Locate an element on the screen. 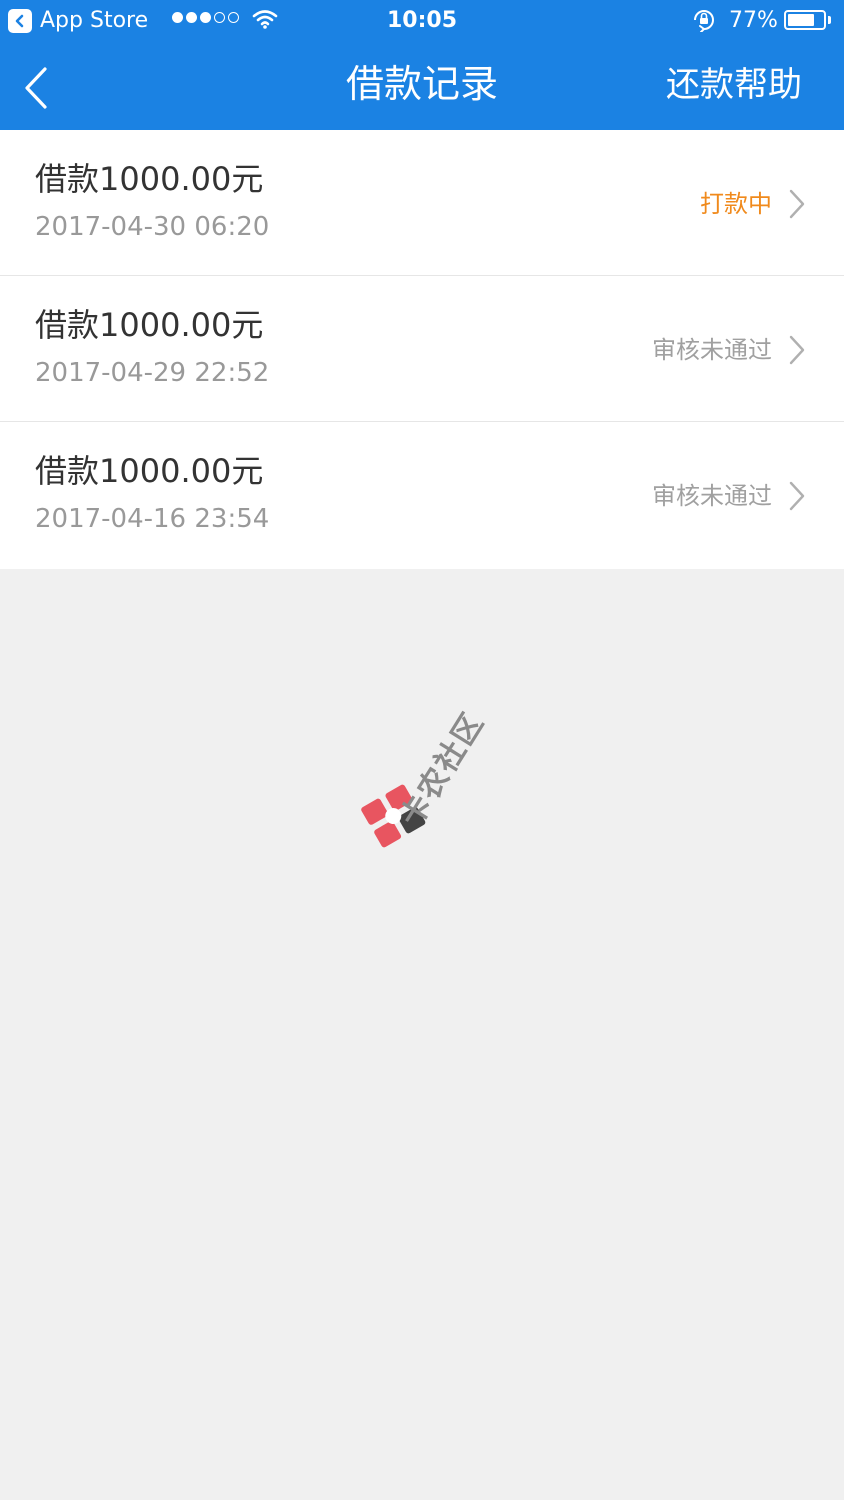 Image resolution: width=844 pixels, height=1500 pixels. loan-record-row: 借款1000.00元 2017-04-29 22:52 审核未通过 is located at coordinates (422, 349).